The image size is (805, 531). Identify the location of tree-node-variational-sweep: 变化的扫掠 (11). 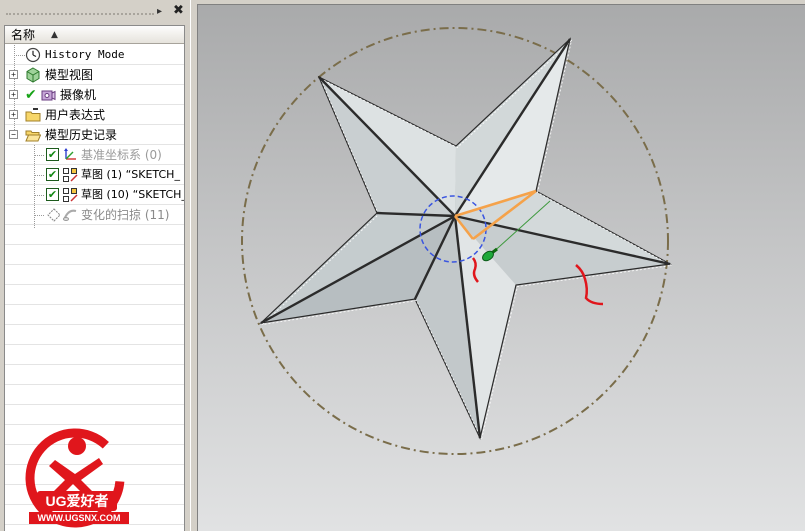
(94, 215).